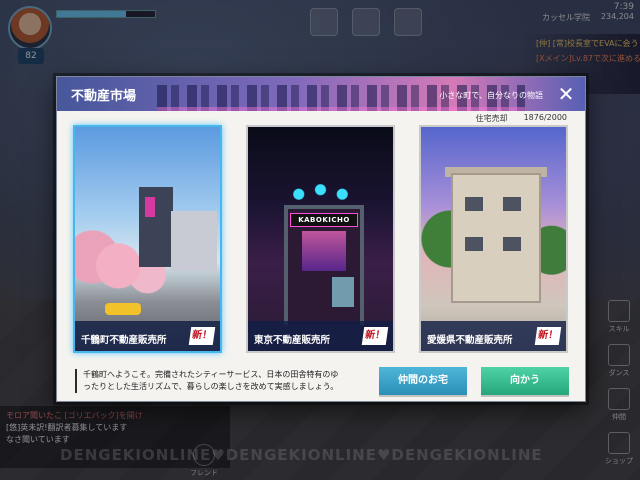 This screenshot has width=640, height=480. I want to click on go-button: 向かう, so click(525, 381).